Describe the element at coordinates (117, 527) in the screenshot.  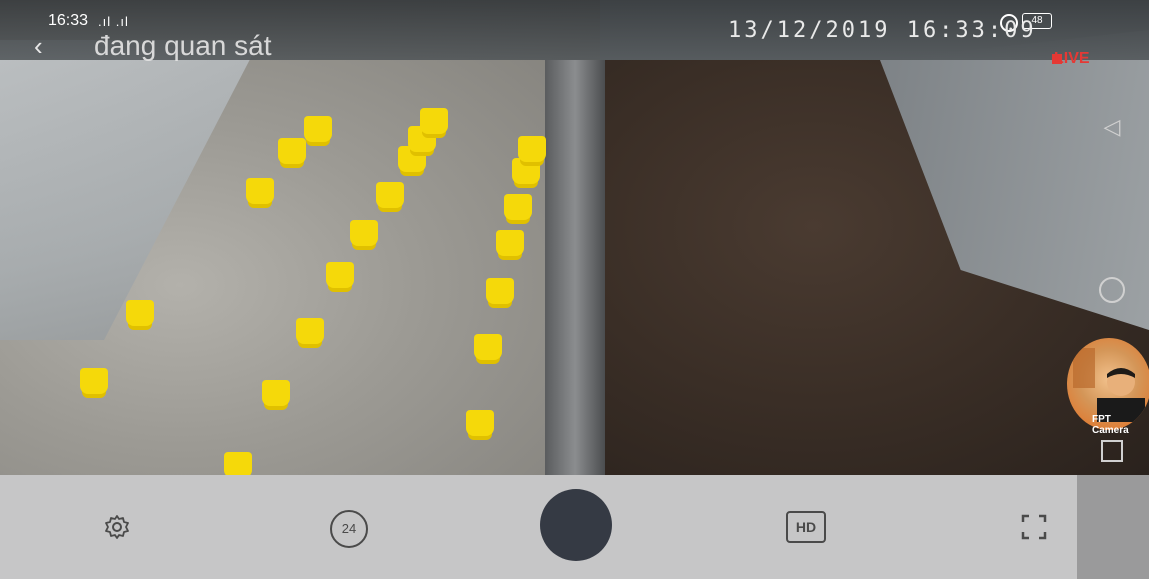
I see `gear-icon` at that location.